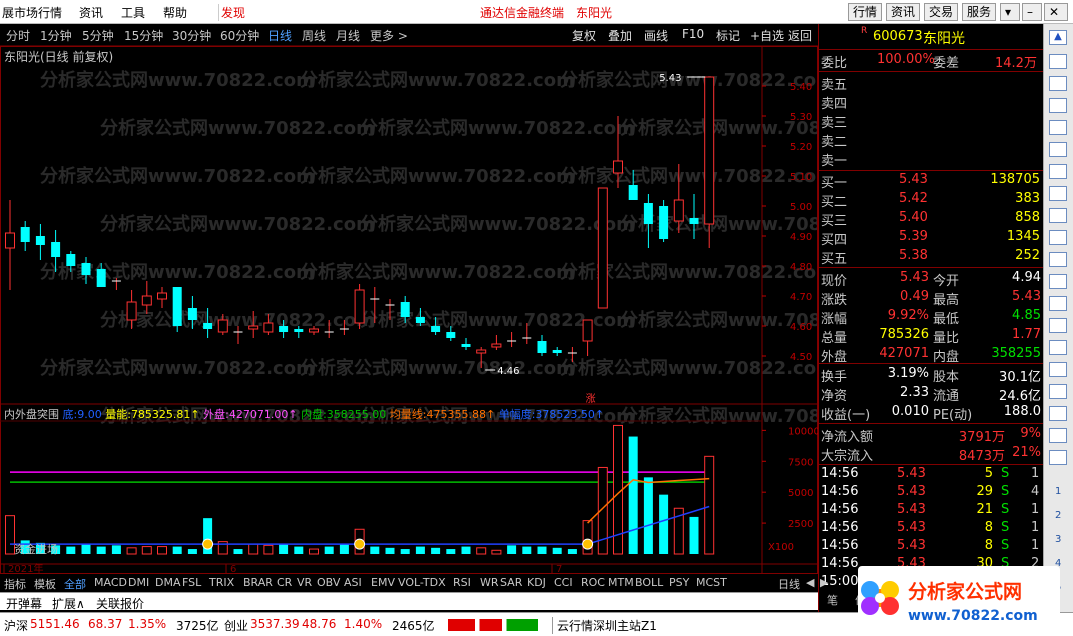 The height and width of the screenshot is (636, 1073). What do you see at coordinates (312, 414) in the screenshot?
I see `indicator-inner-label: 内盘` at bounding box center [312, 414].